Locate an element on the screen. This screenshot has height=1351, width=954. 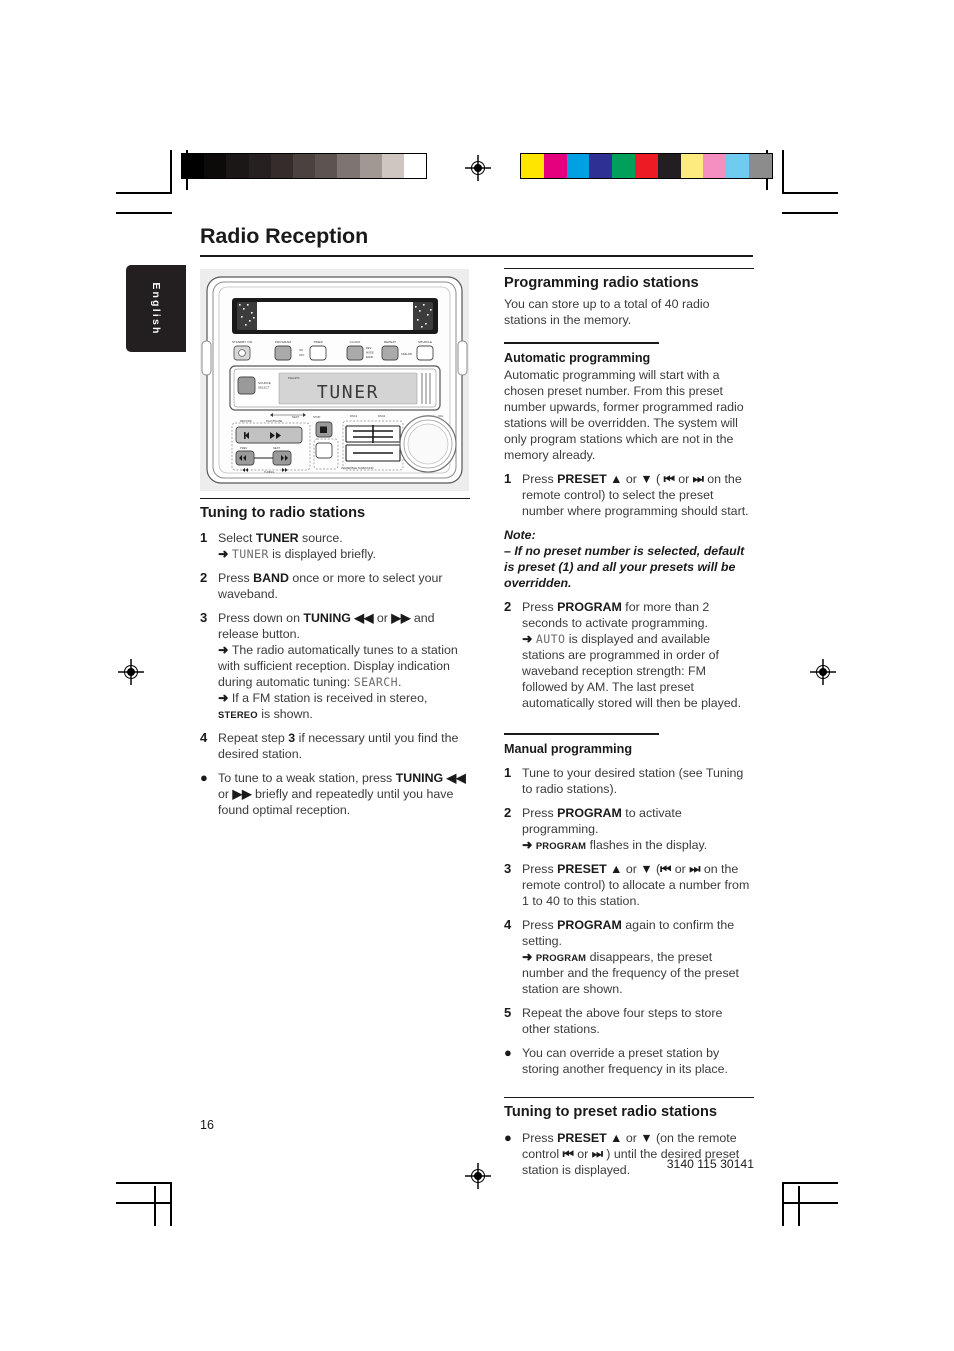
svg-text: REPEAT is located at coordinates (390, 342).